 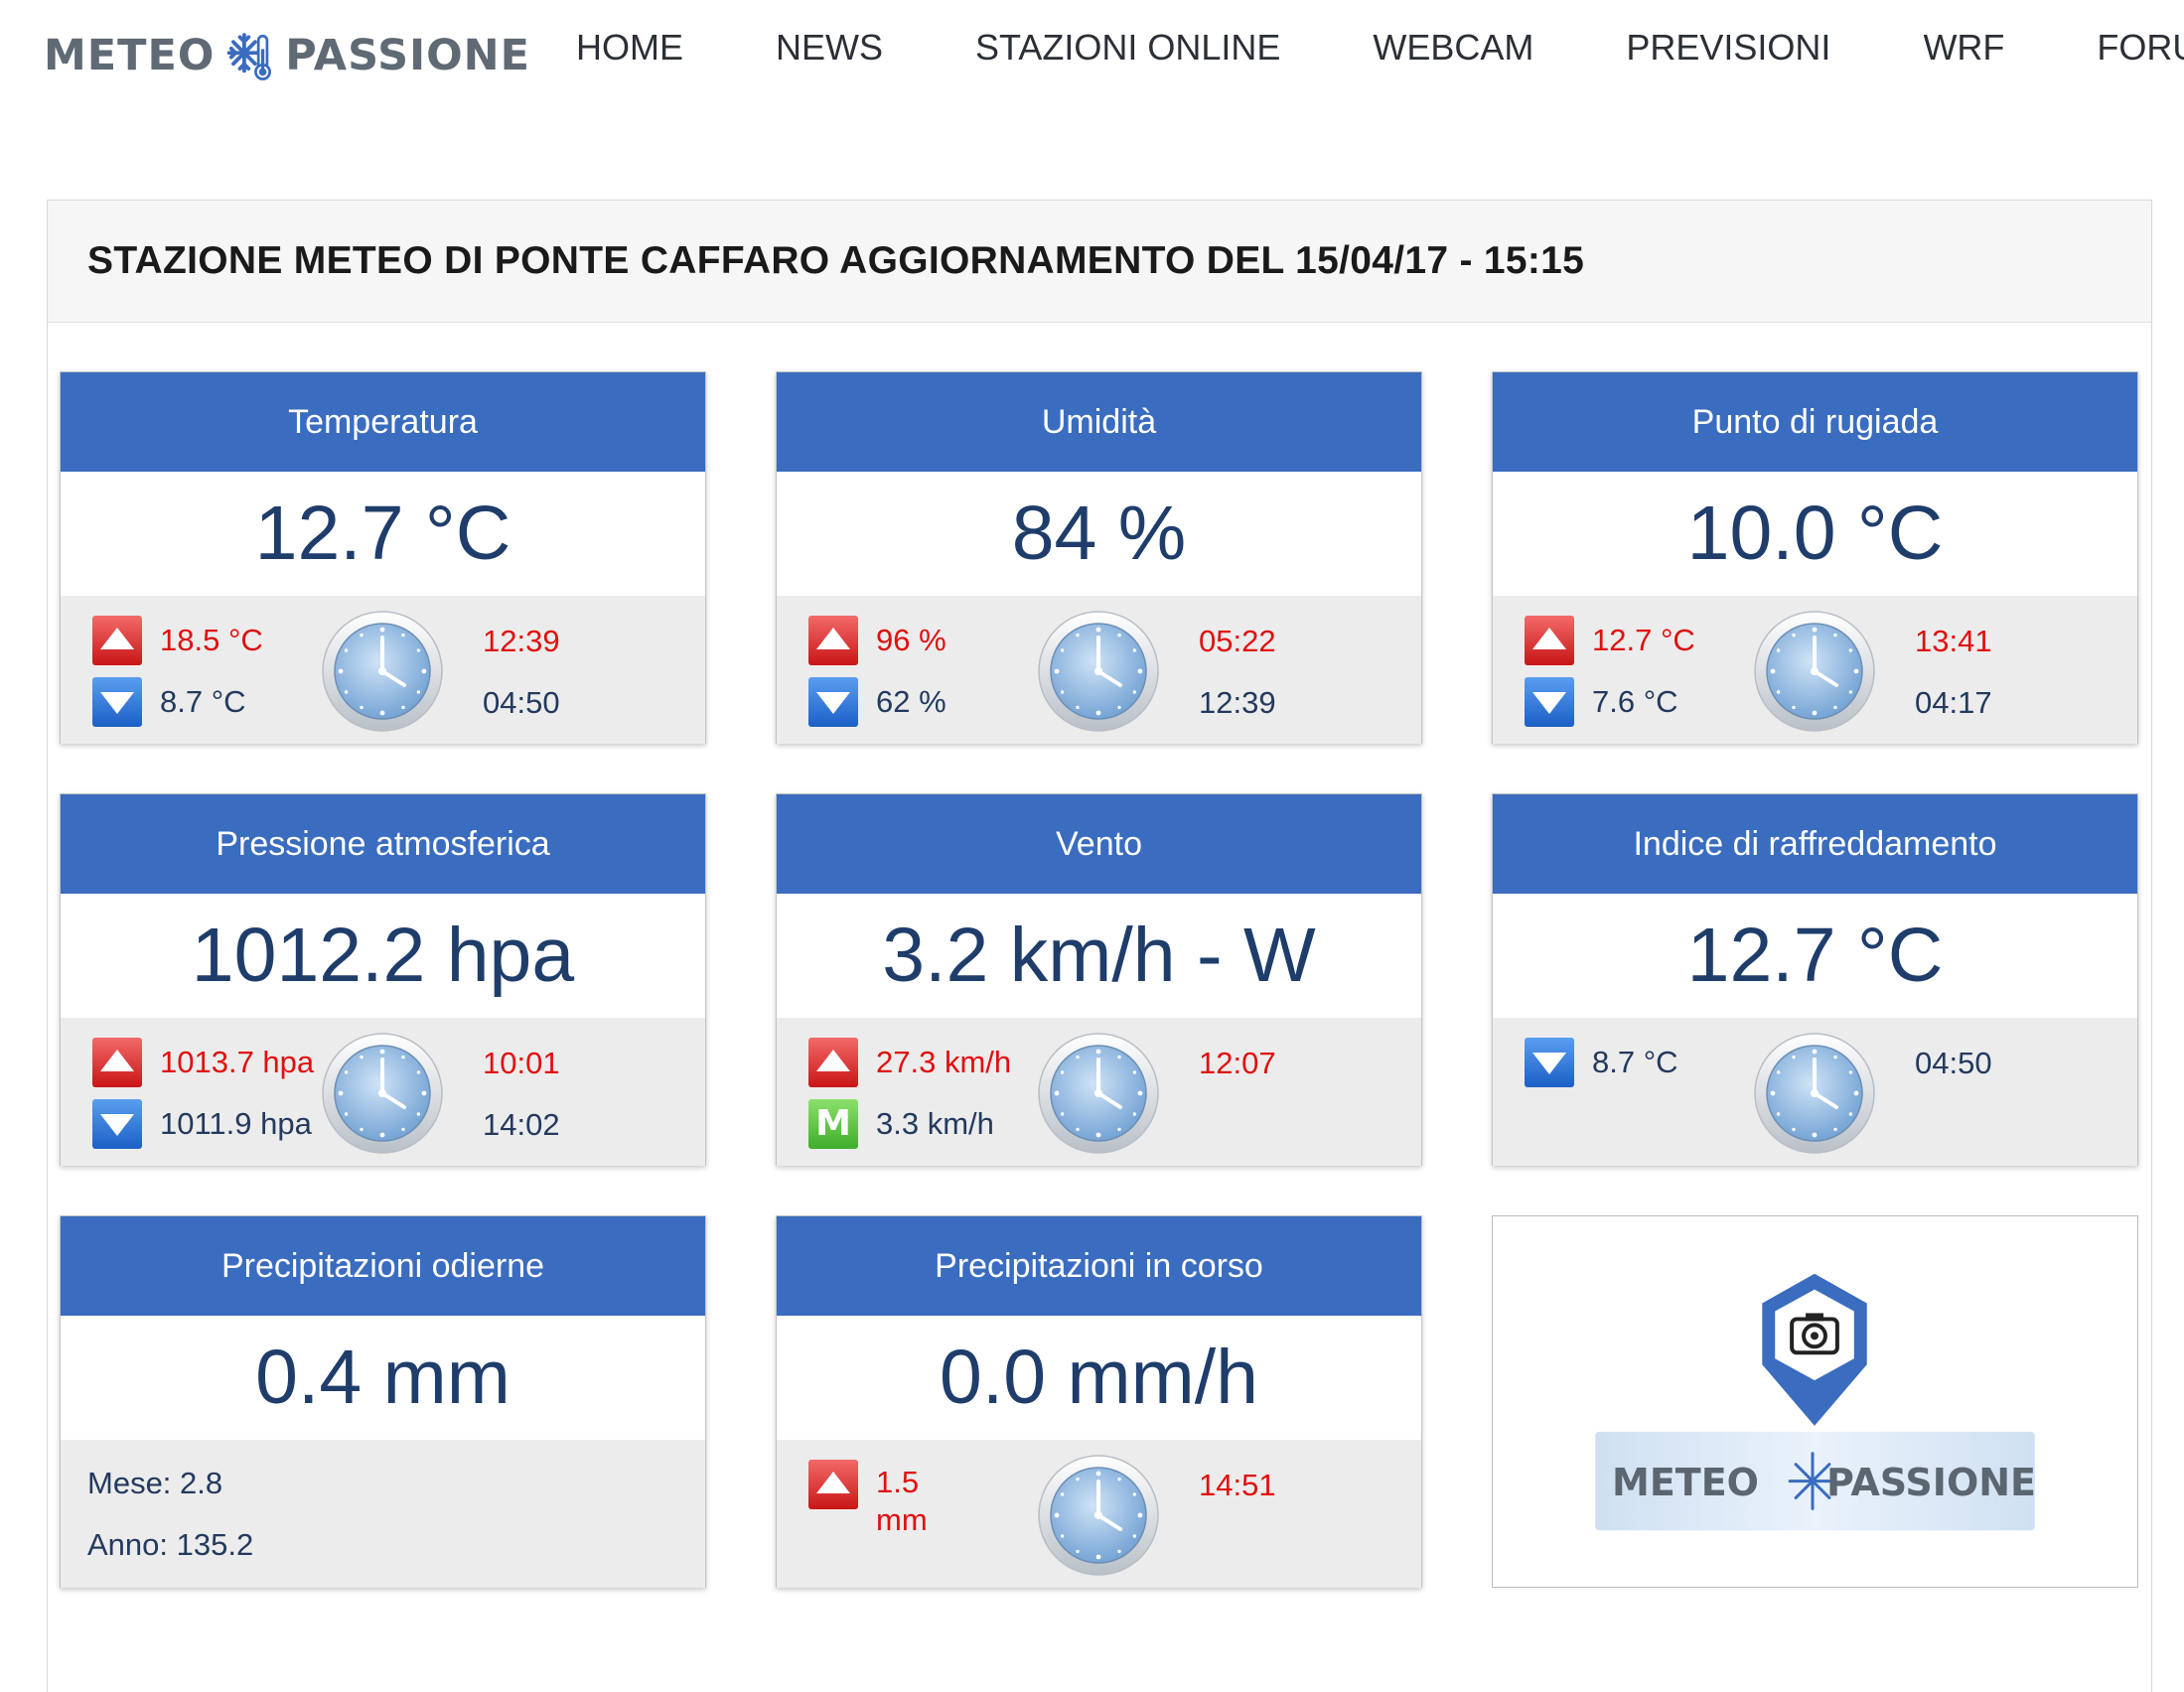 What do you see at coordinates (521, 641) in the screenshot?
I see `max-time: 12:39` at bounding box center [521, 641].